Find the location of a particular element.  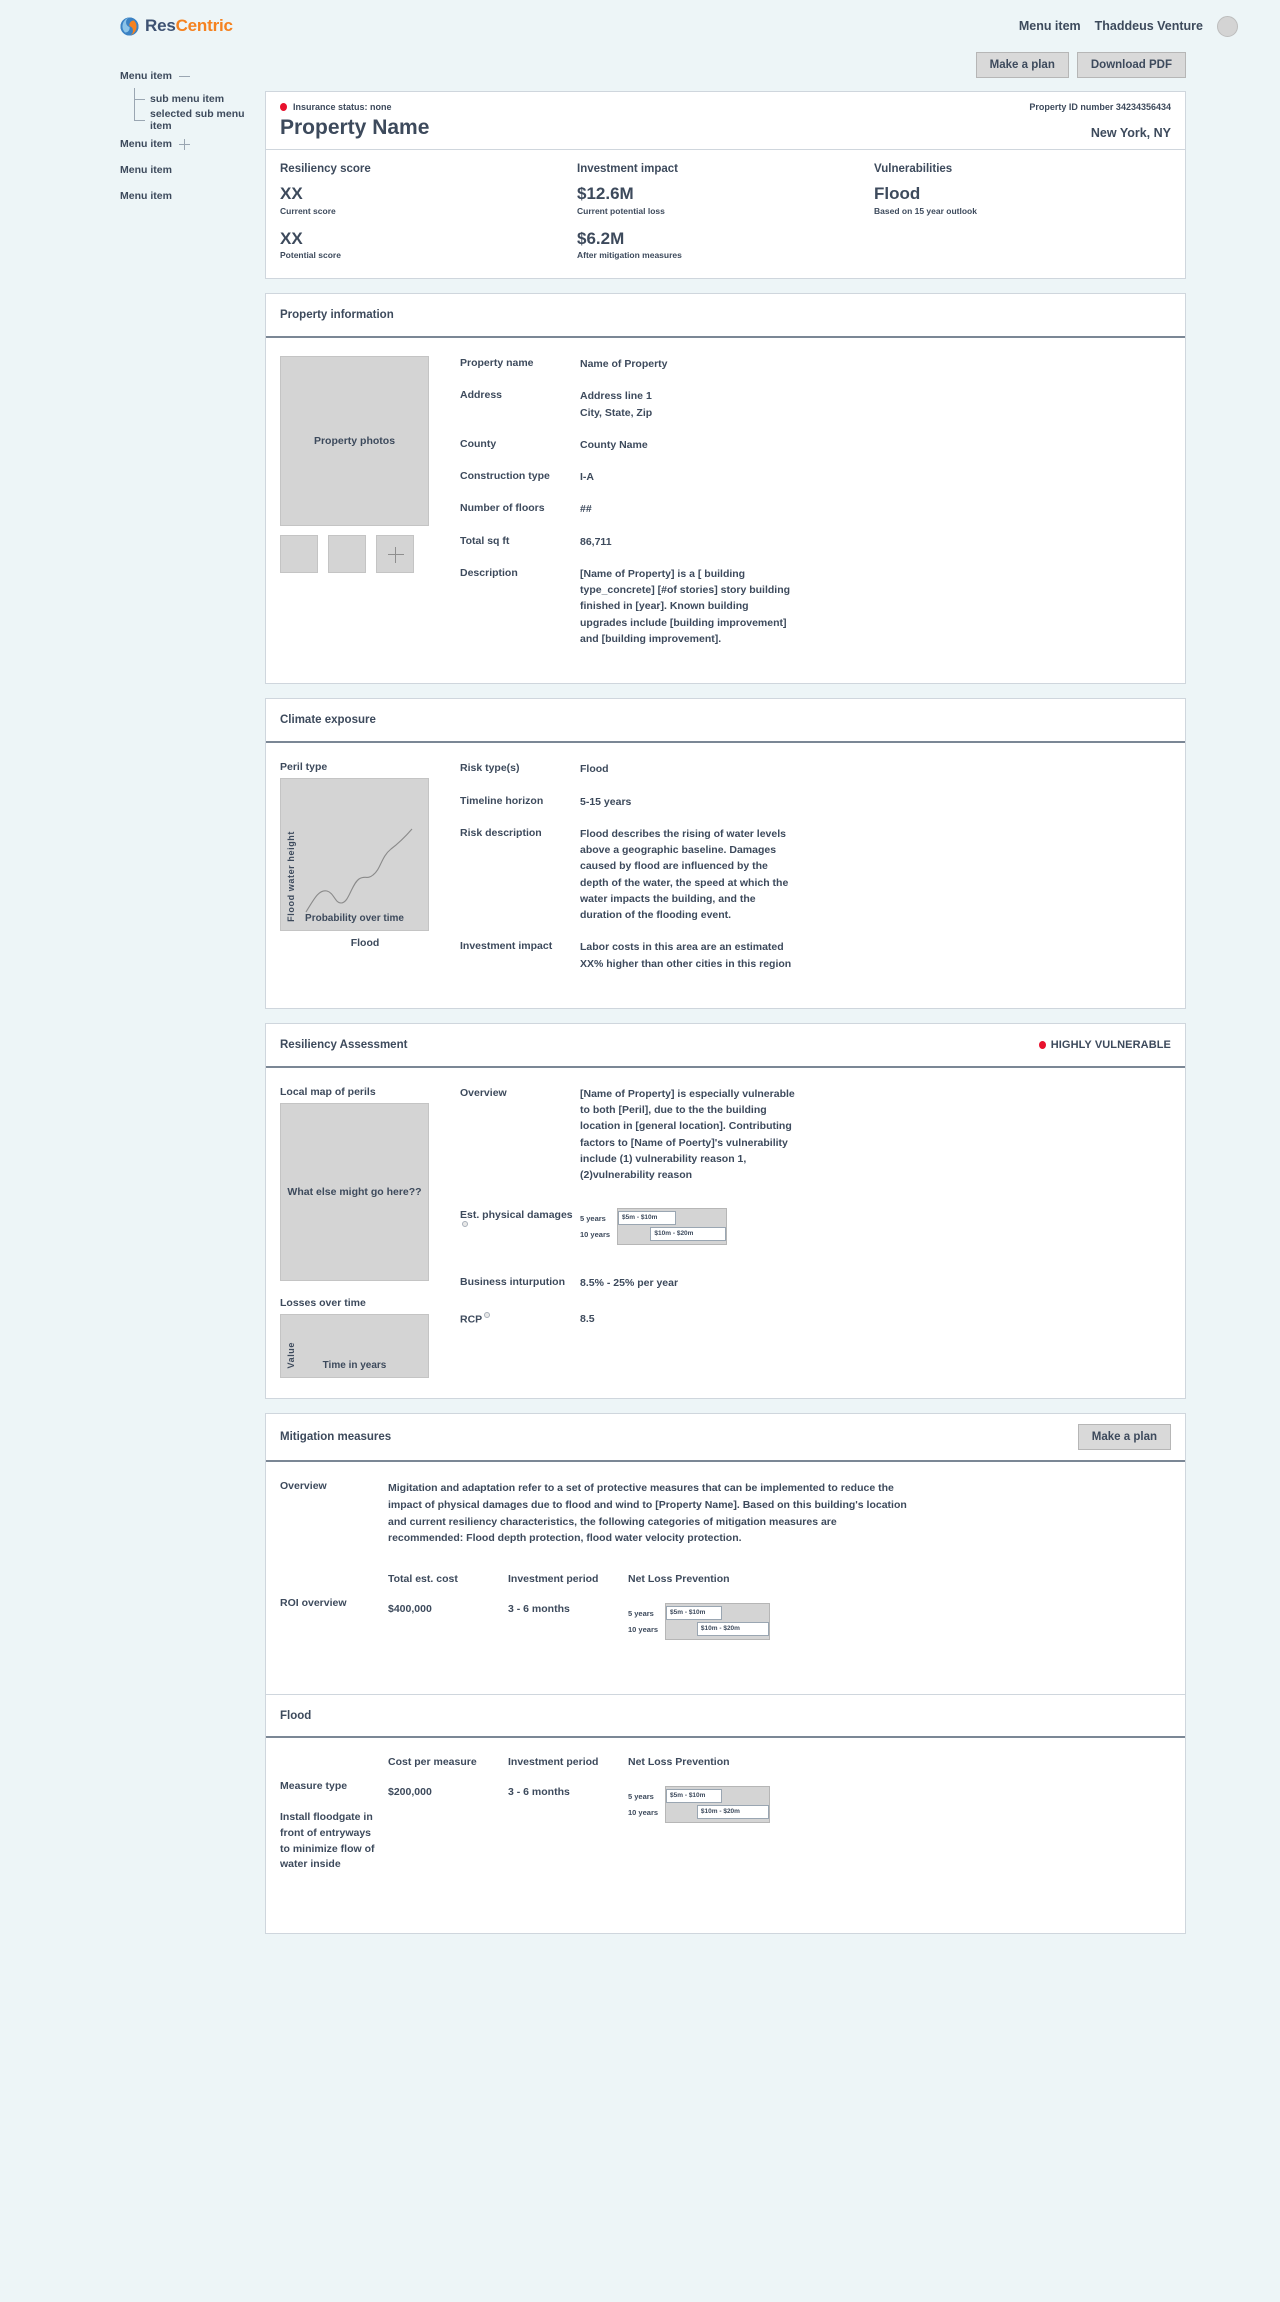

field-total-sq-ft: Total sq ft 86,711 is located at coordinates (815, 542).